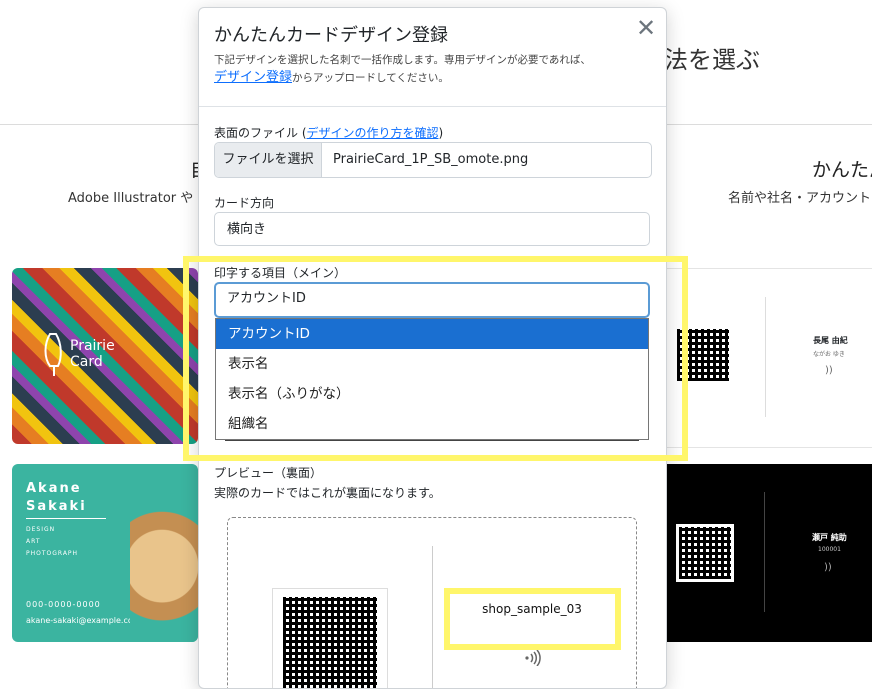  I want to click on selected-filename: PrairieCard_1P_SB_omote.png, so click(431, 159).